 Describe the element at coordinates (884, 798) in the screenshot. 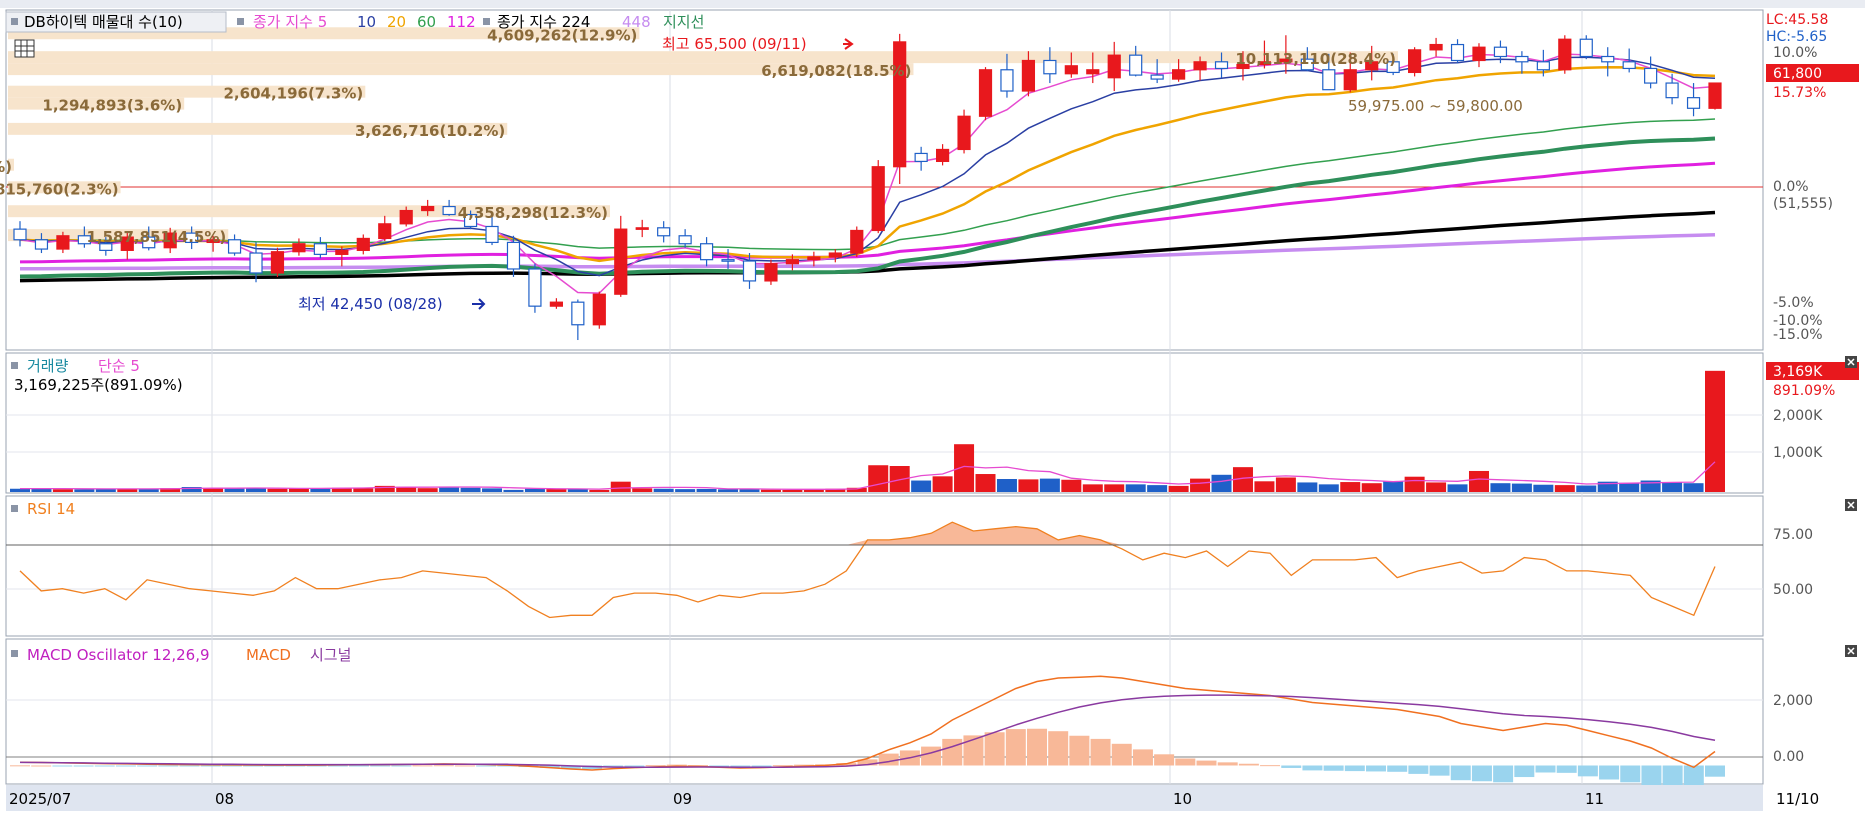

I see `x-axis-bar` at that location.